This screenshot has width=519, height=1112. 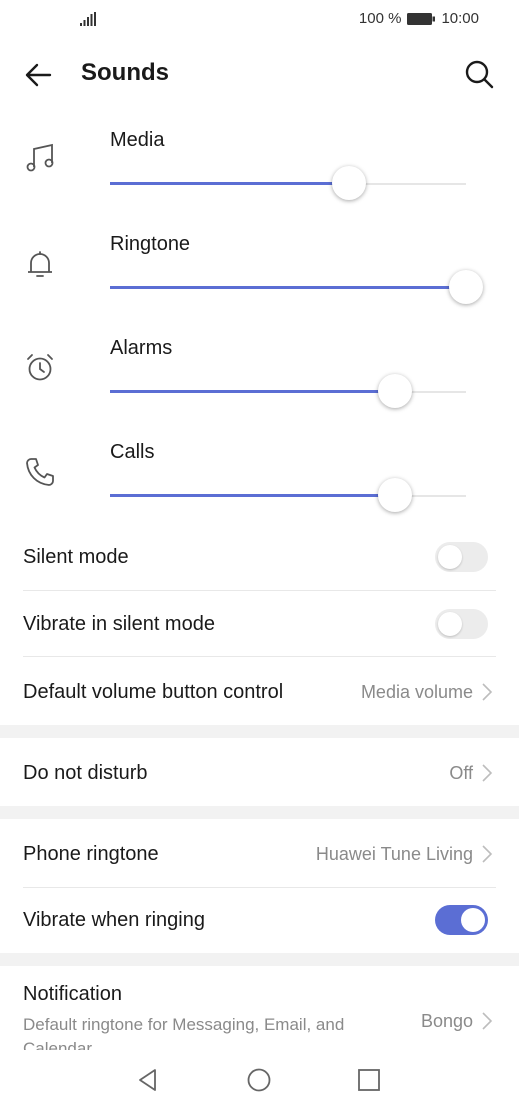 I want to click on notification-label: Notification, so click(x=72, y=994).